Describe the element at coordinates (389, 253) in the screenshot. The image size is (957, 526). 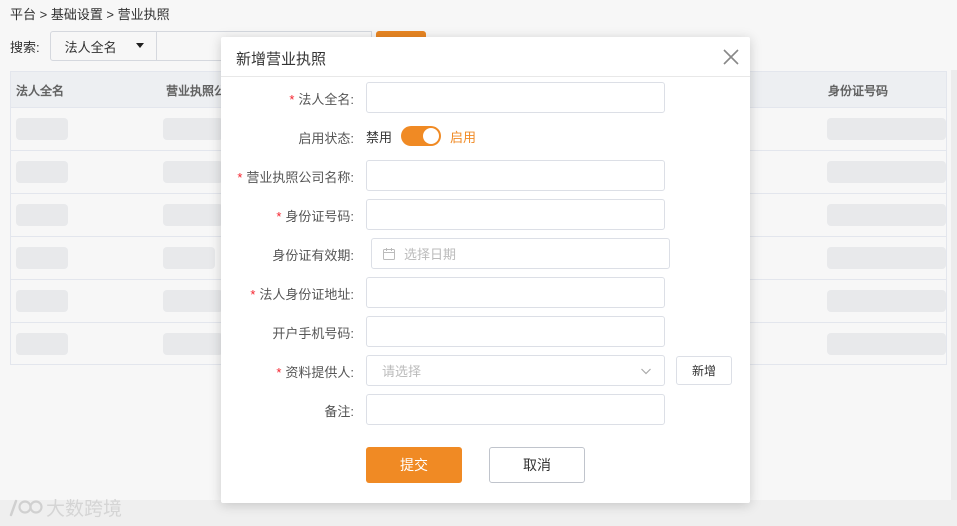
I see `calendar-icon` at that location.